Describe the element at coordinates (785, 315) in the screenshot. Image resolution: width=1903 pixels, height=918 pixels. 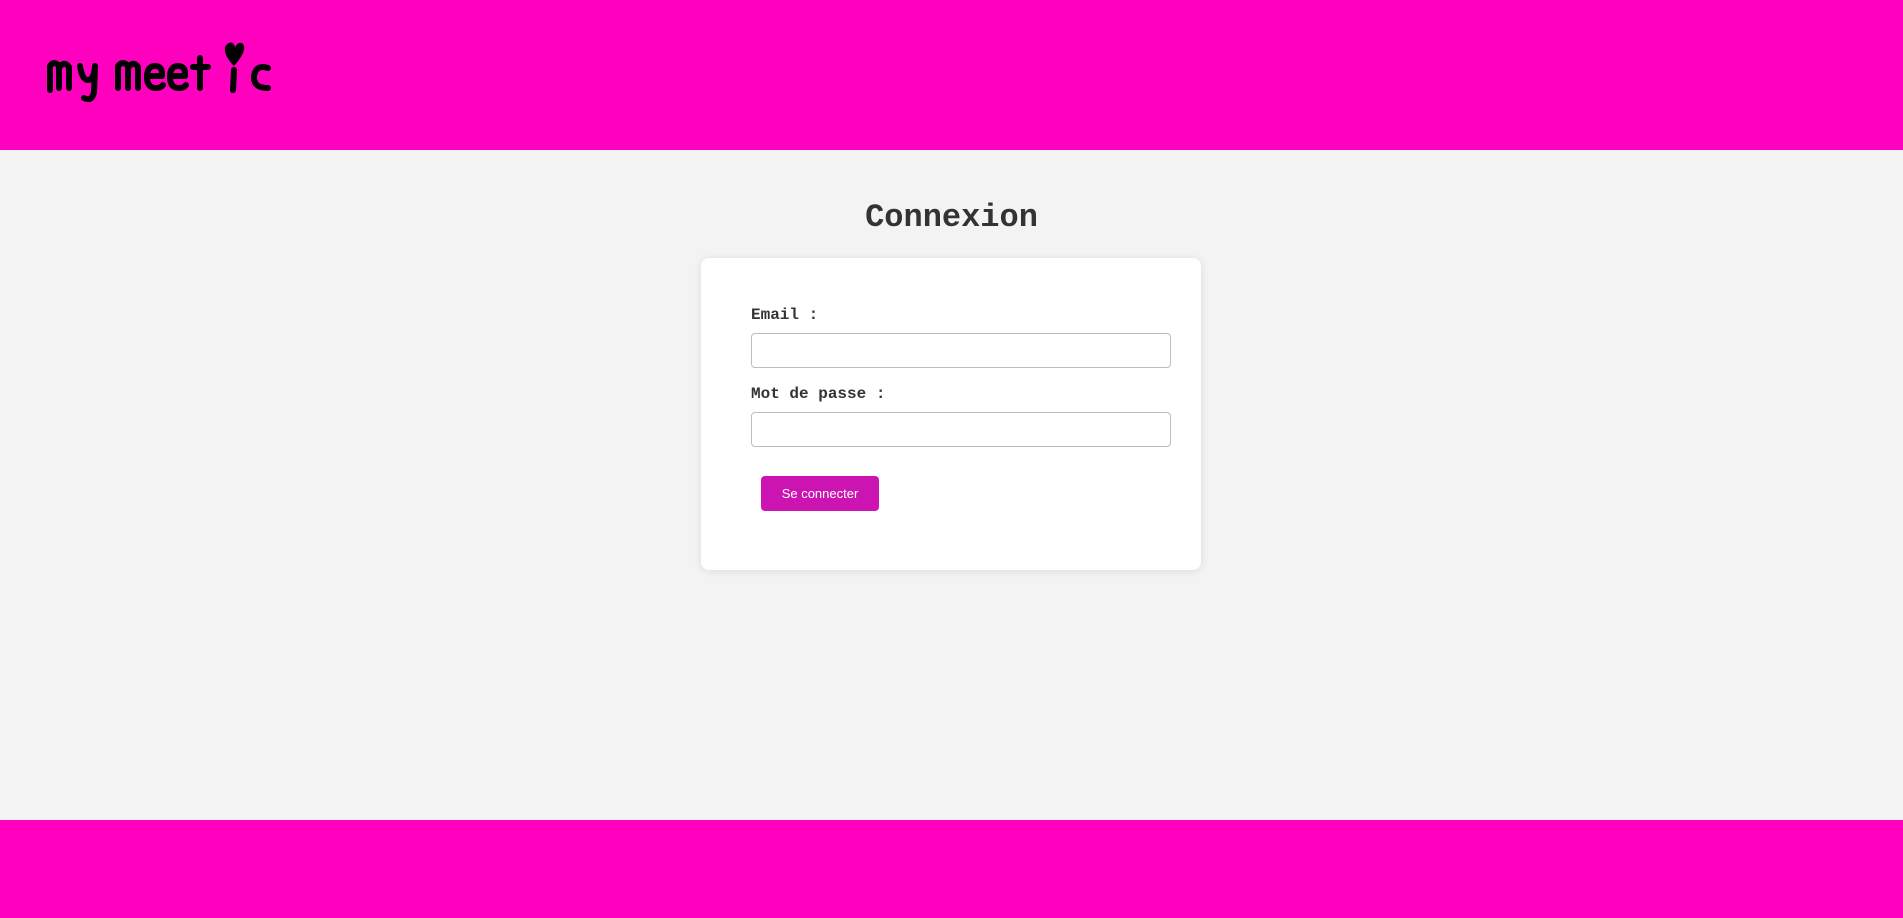
I see `email-label: Email :` at that location.